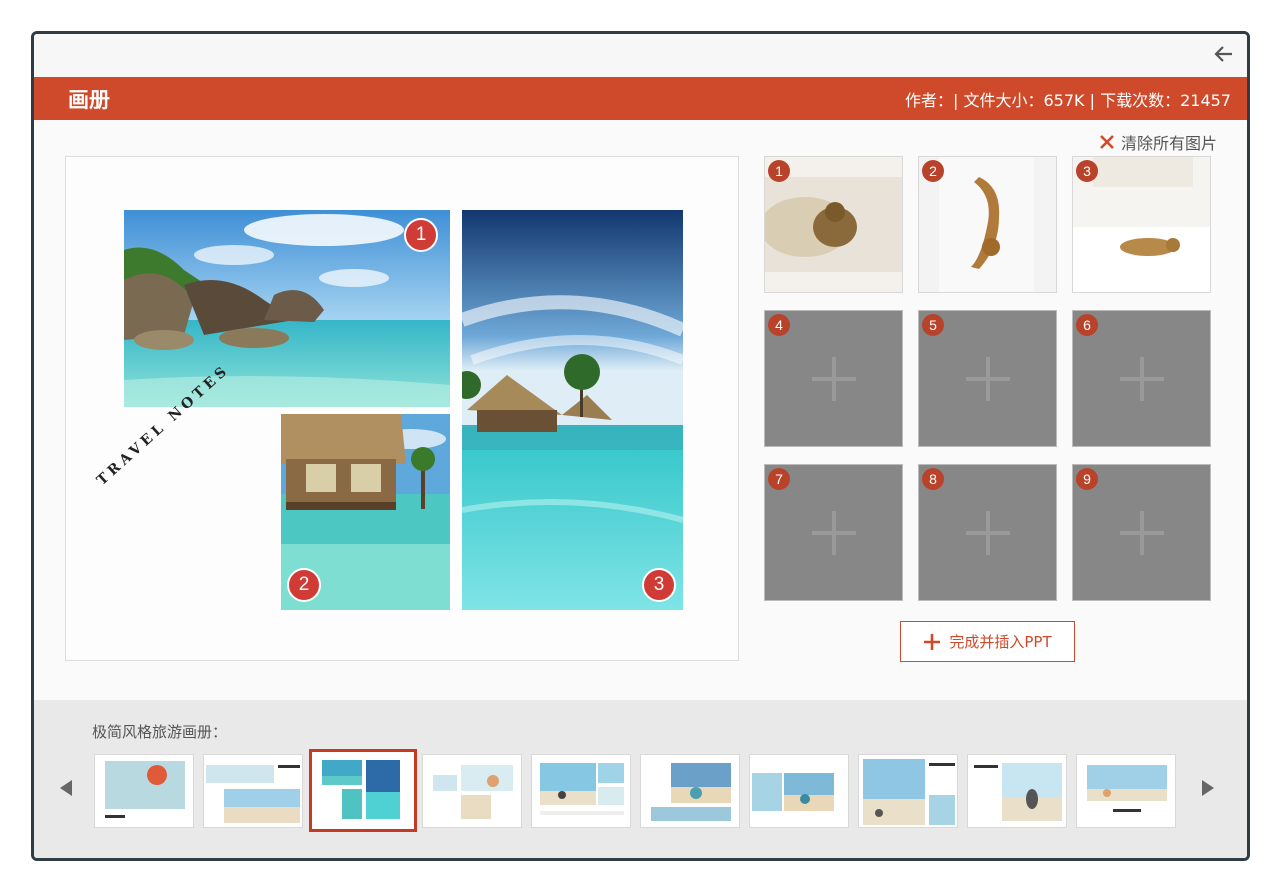 This screenshot has width=1280, height=891. Describe the element at coordinates (779, 171) in the screenshot. I see `slot-badge: 1` at that location.